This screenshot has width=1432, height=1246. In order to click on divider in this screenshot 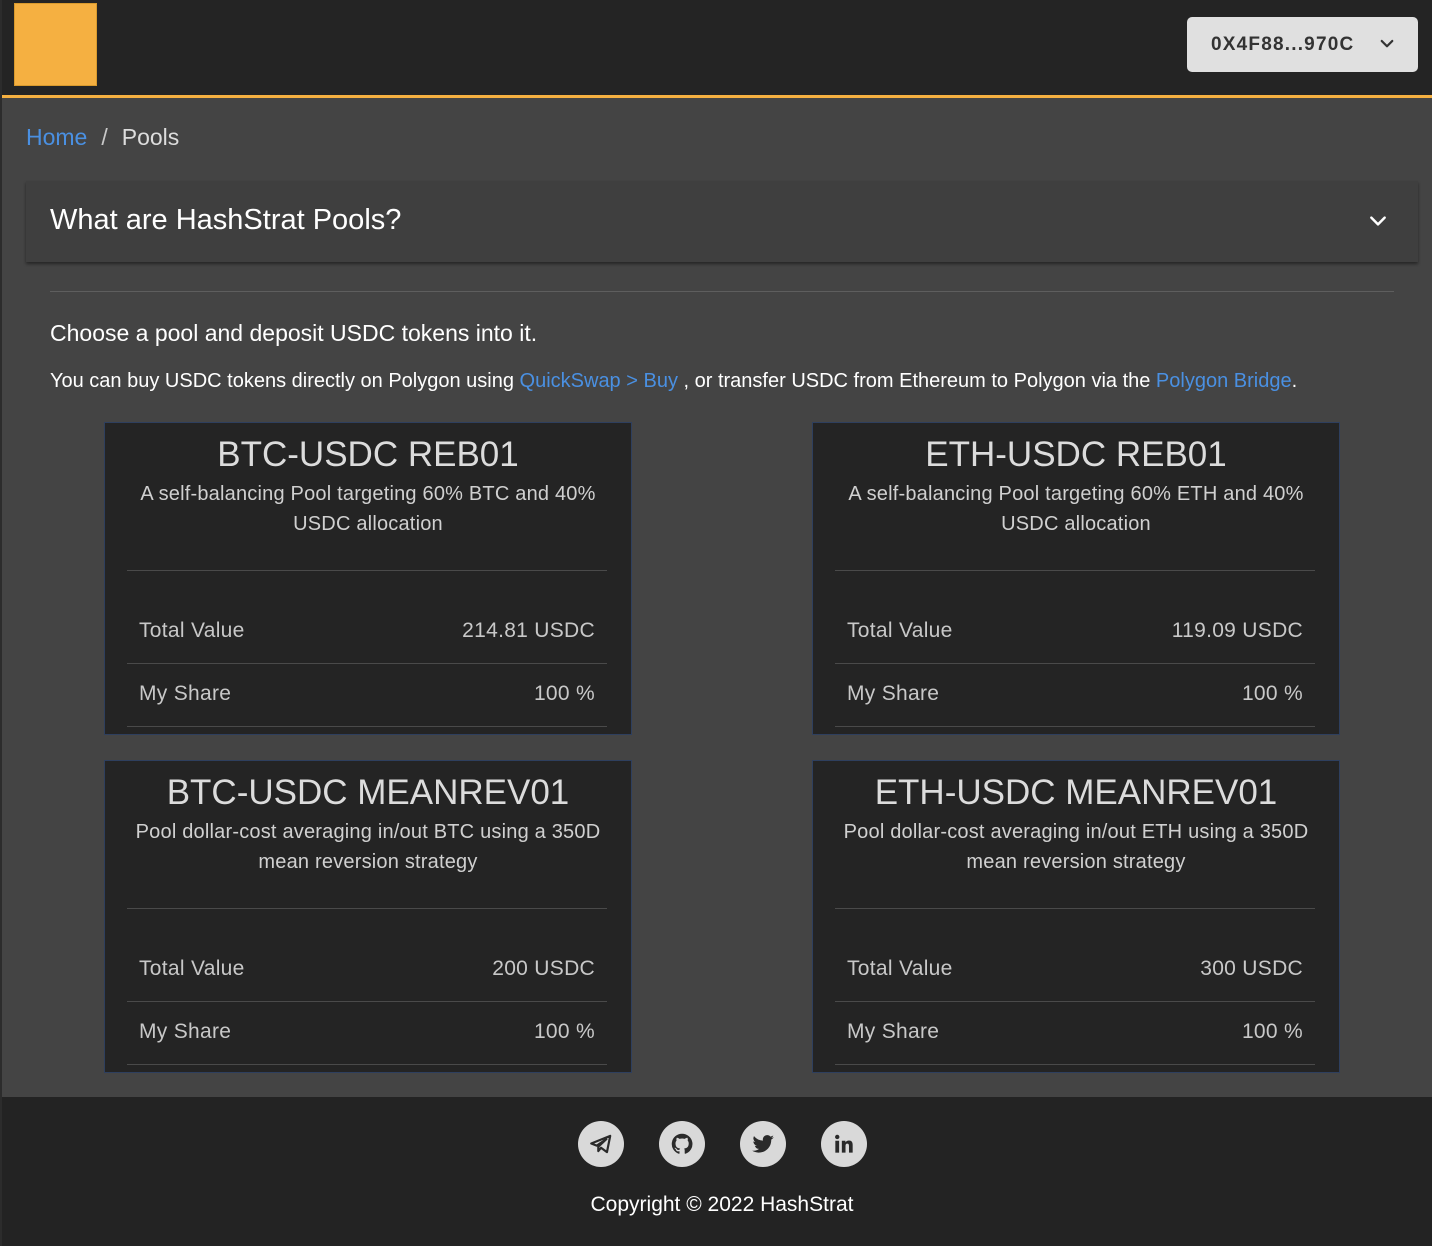, I will do `click(722, 291)`.